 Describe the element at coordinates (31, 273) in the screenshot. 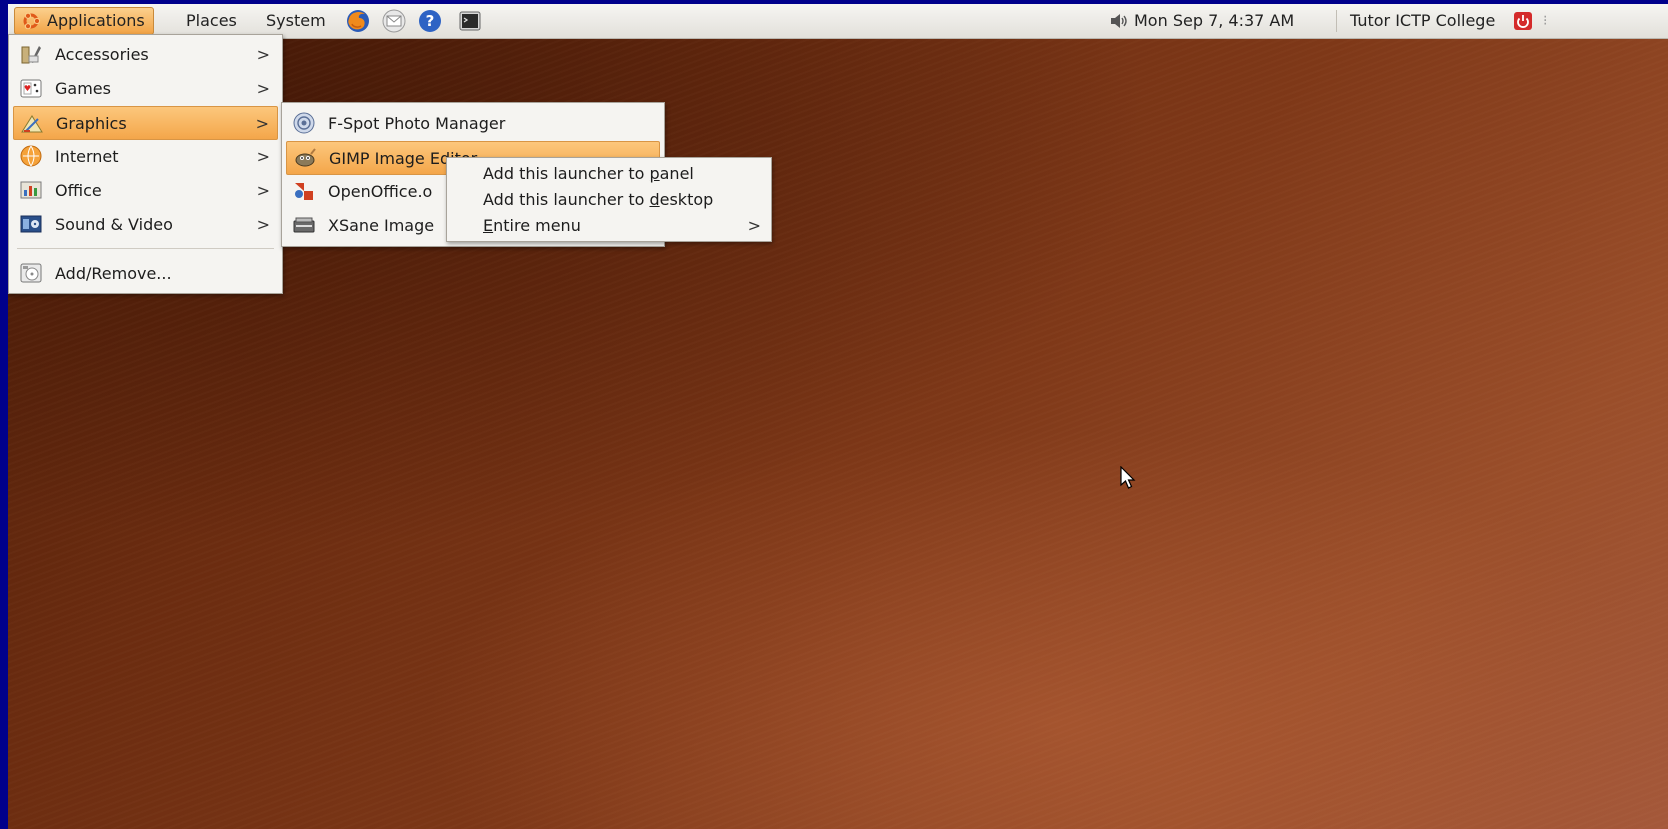

I see `add-remove-icon` at that location.